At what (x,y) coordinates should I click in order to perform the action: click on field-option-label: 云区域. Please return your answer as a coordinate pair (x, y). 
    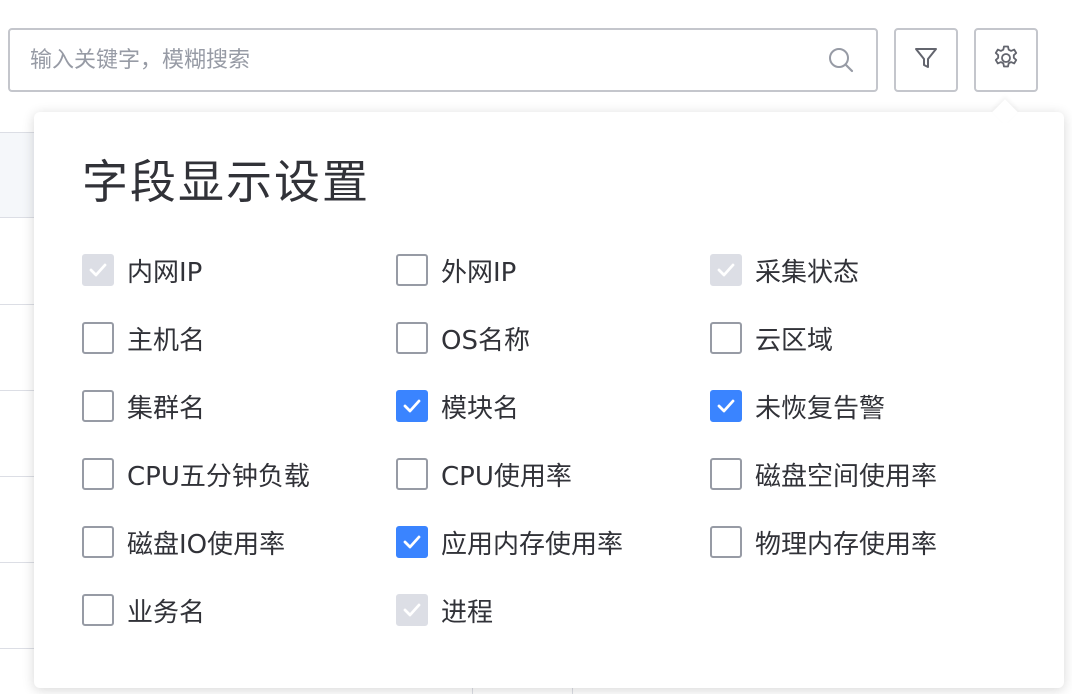
    Looking at the image, I should click on (794, 340).